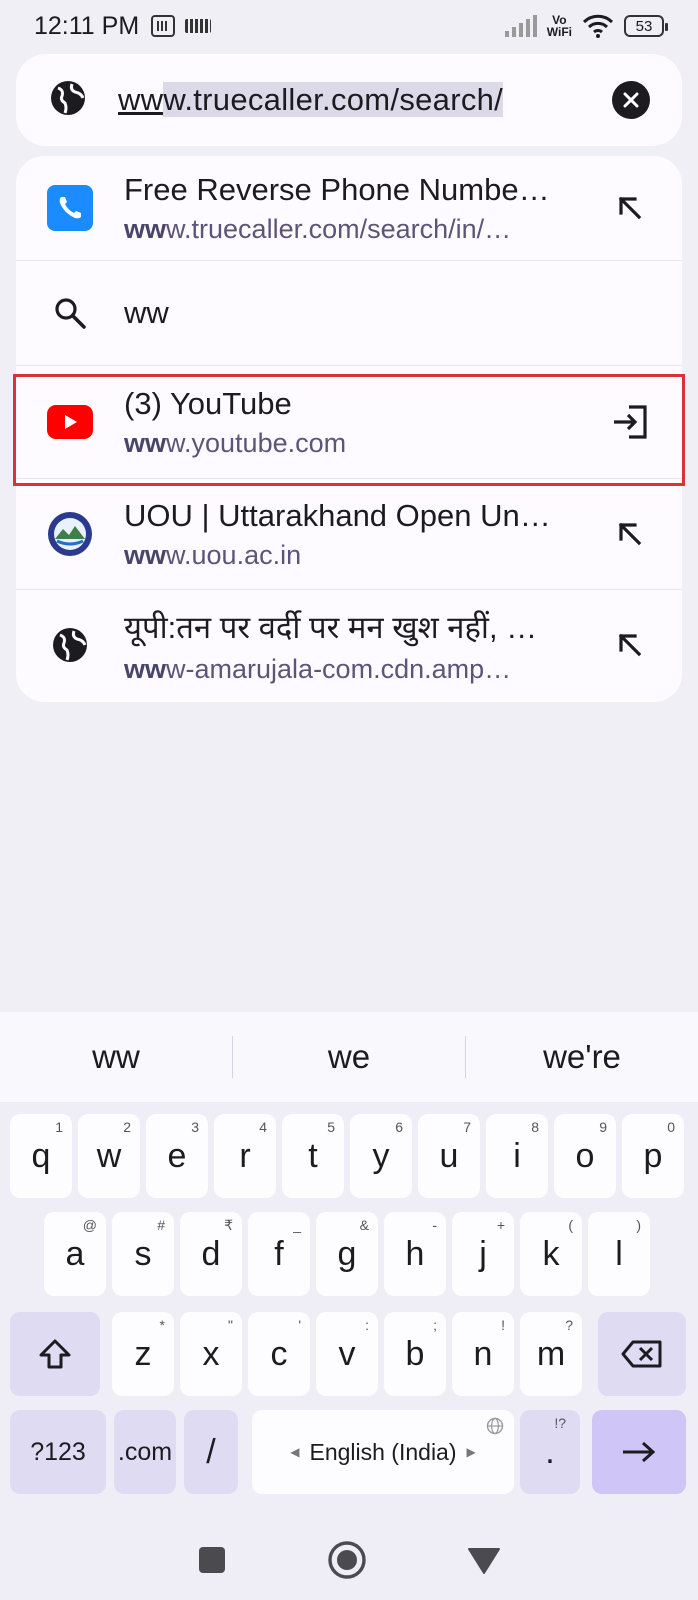 The height and width of the screenshot is (1600, 698). I want to click on backspace-icon, so click(641, 1354).